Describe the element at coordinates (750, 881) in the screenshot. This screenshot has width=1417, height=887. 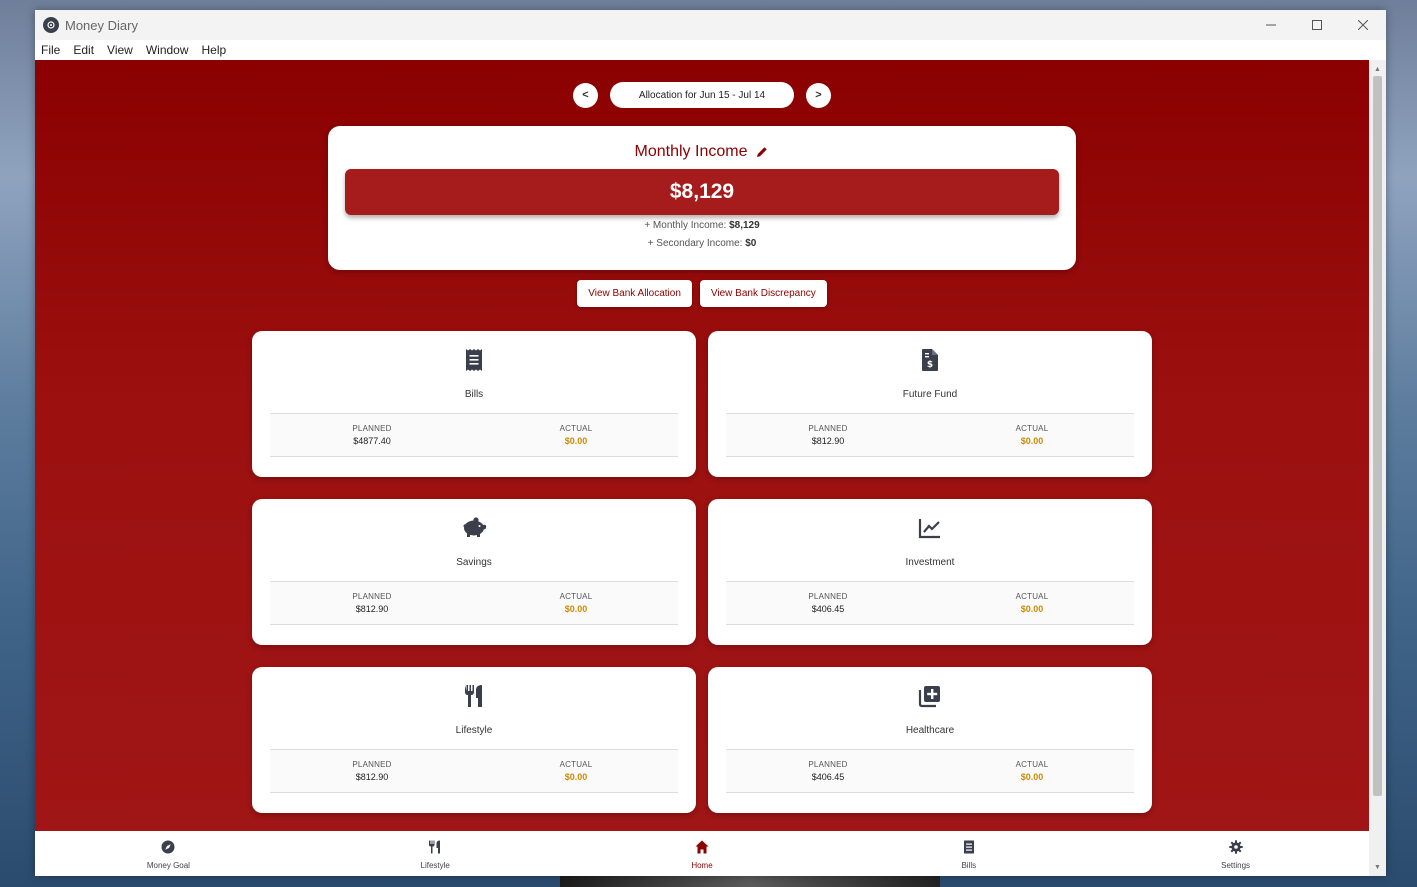
I see `desktop-background` at that location.